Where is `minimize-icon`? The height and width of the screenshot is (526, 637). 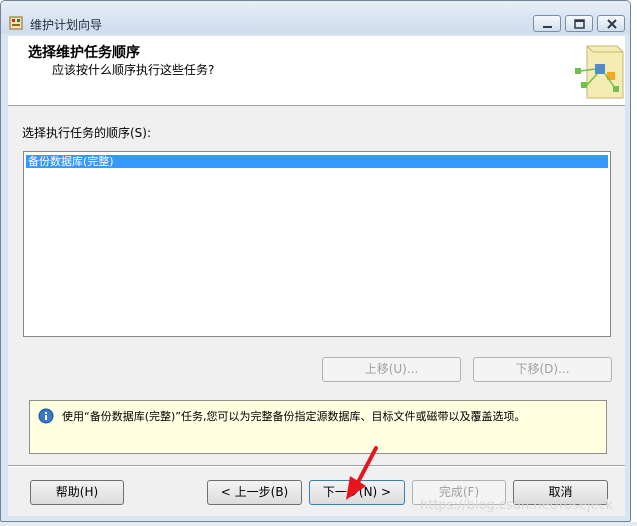
minimize-icon is located at coordinates (547, 27).